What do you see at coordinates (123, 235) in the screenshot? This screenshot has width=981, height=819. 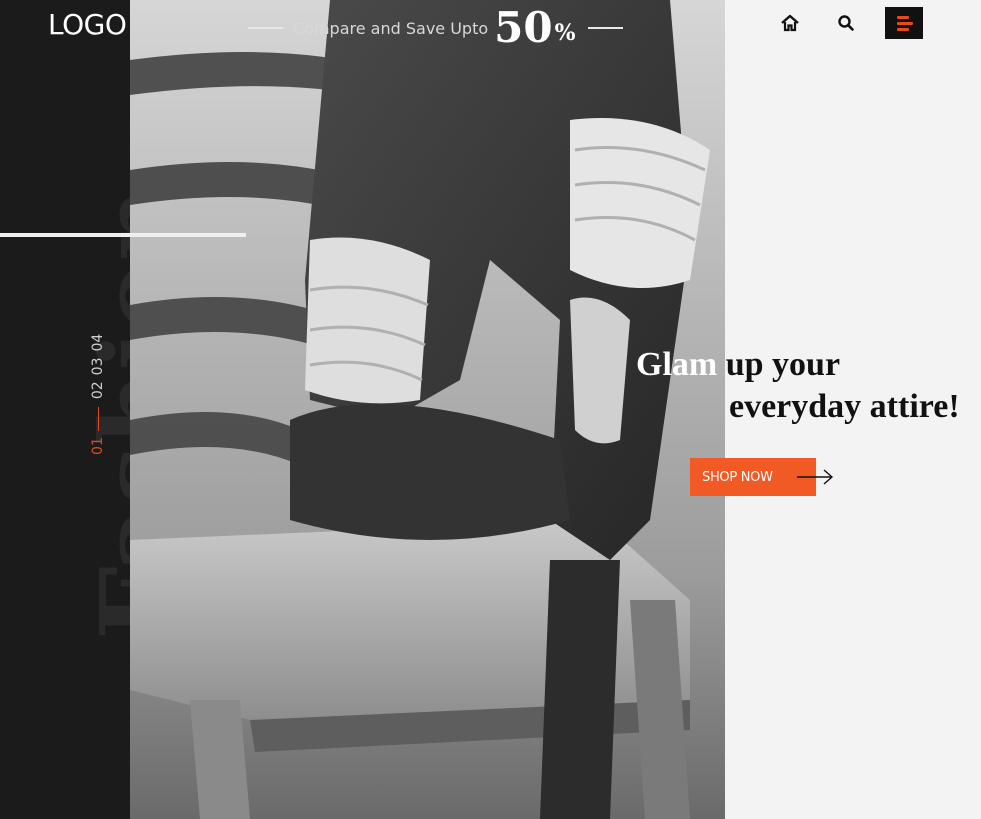 I see `accent-line` at bounding box center [123, 235].